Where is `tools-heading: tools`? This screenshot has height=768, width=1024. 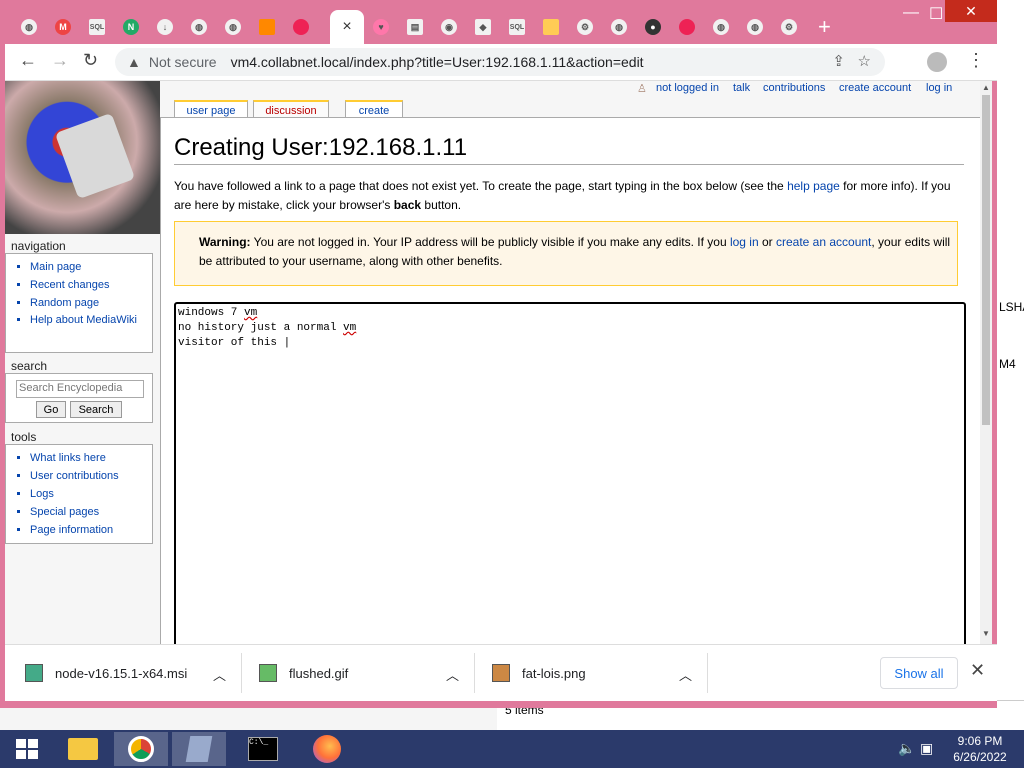
tools-heading: tools is located at coordinates (24, 437).